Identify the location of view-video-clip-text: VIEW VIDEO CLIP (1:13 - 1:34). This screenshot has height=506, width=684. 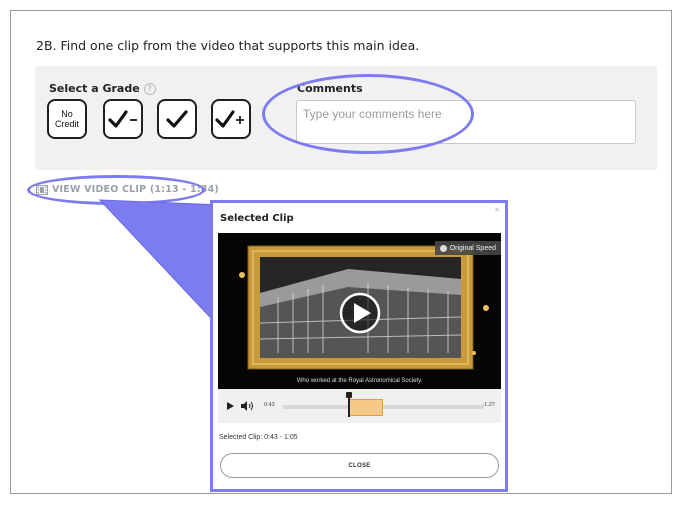
(135, 189).